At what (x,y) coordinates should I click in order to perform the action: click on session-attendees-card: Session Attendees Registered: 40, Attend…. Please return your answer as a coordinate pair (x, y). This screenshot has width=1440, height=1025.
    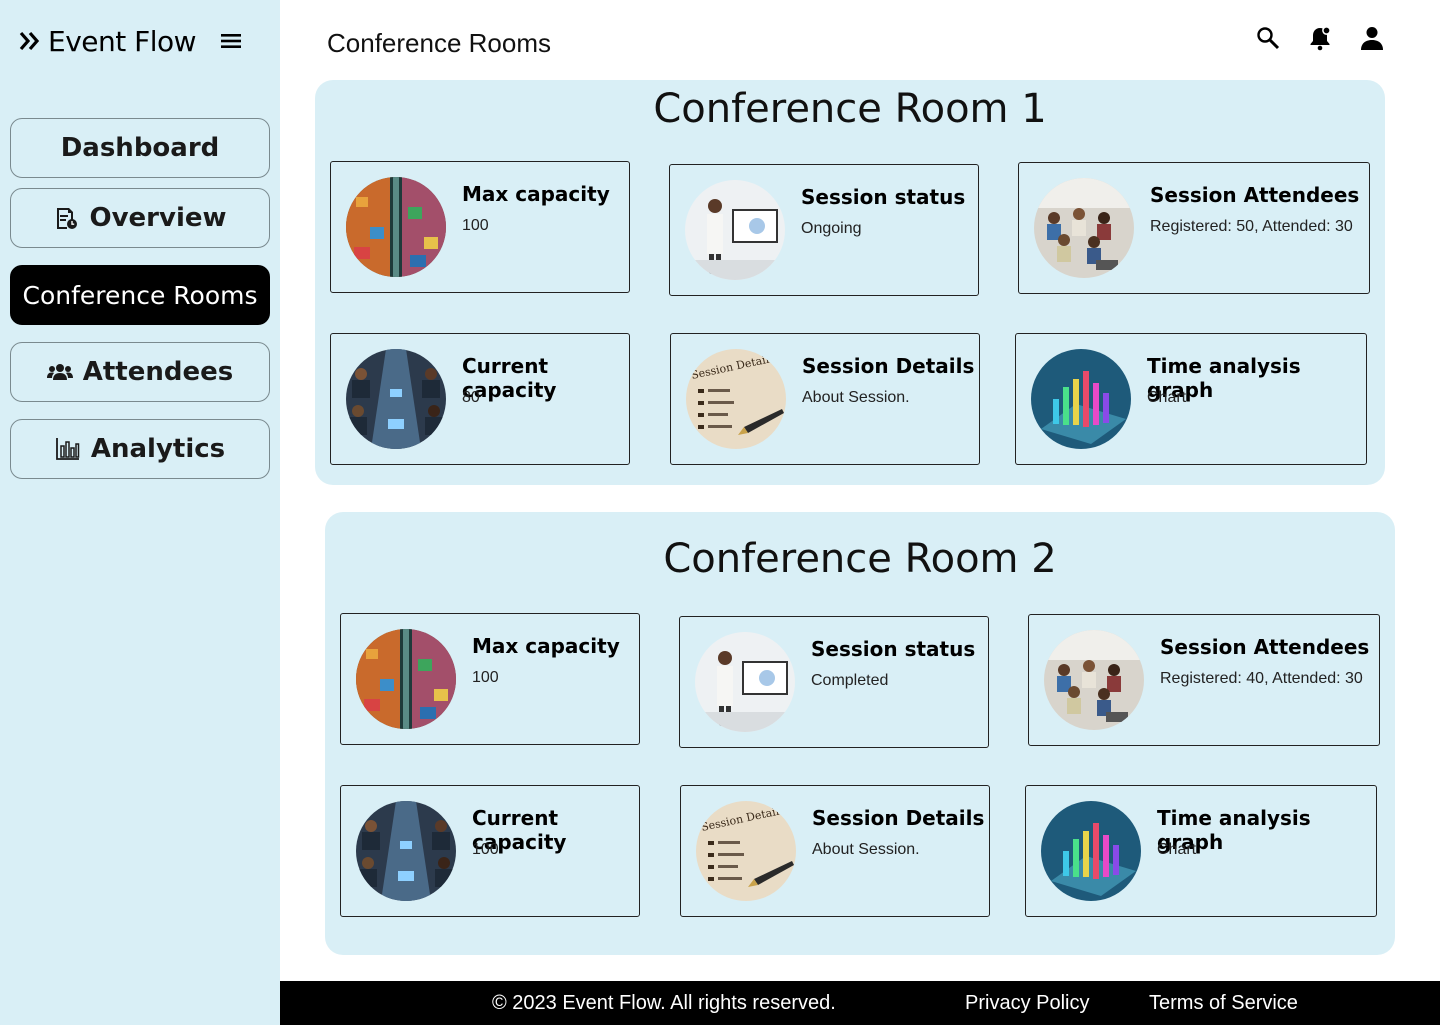
    Looking at the image, I should click on (1204, 680).